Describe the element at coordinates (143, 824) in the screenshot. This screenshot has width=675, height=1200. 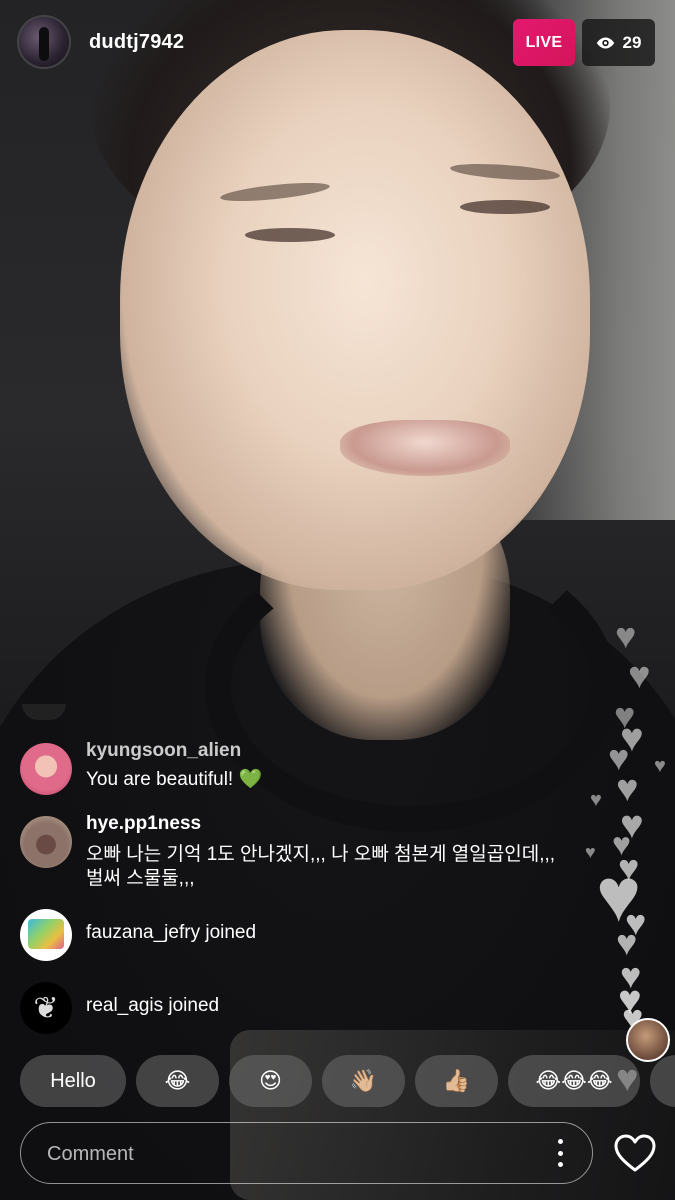
I see `comment-username: hye.pp1ness` at that location.